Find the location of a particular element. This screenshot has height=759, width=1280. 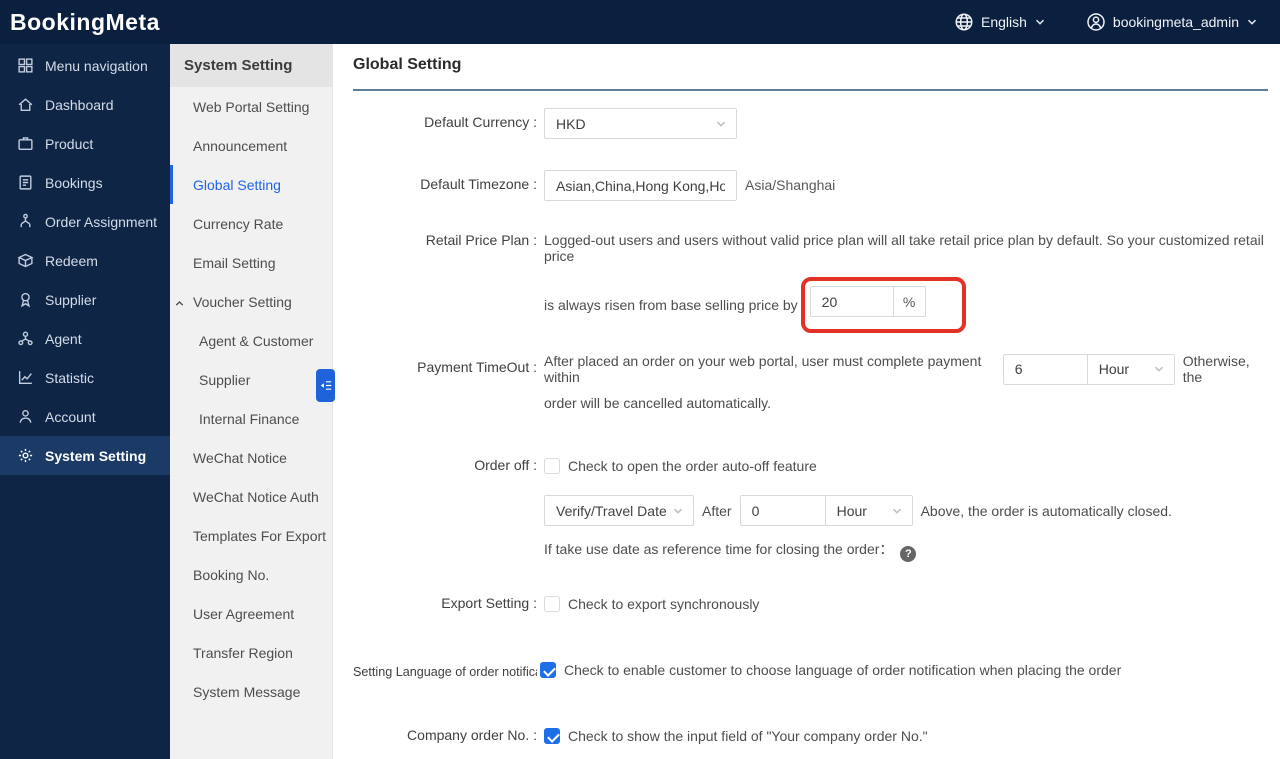

default-timezone-input is located at coordinates (640, 185).